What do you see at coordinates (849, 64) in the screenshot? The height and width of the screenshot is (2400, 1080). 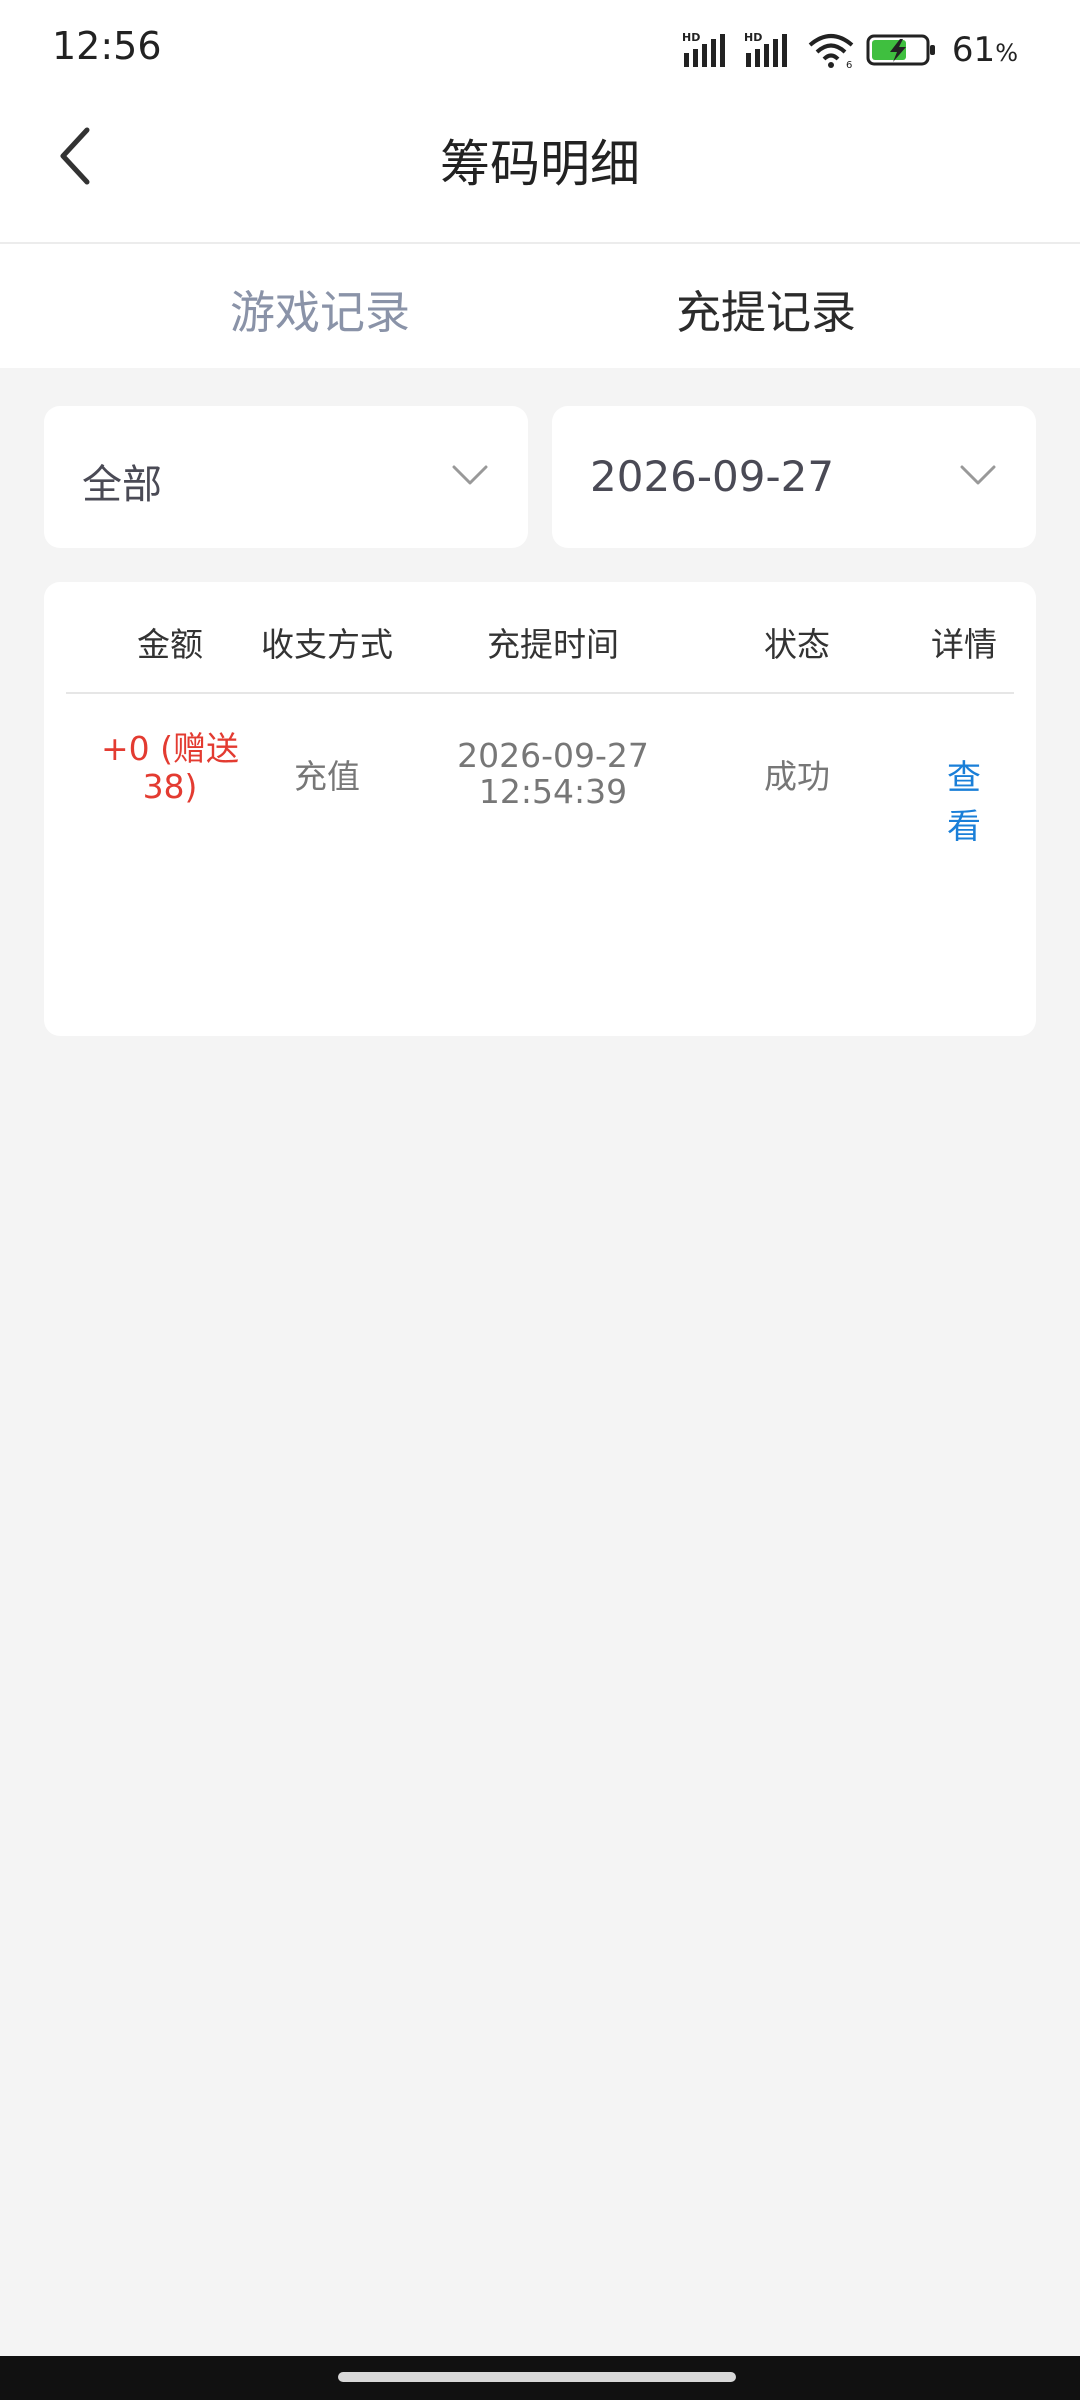 I see `svg-text: 6` at bounding box center [849, 64].